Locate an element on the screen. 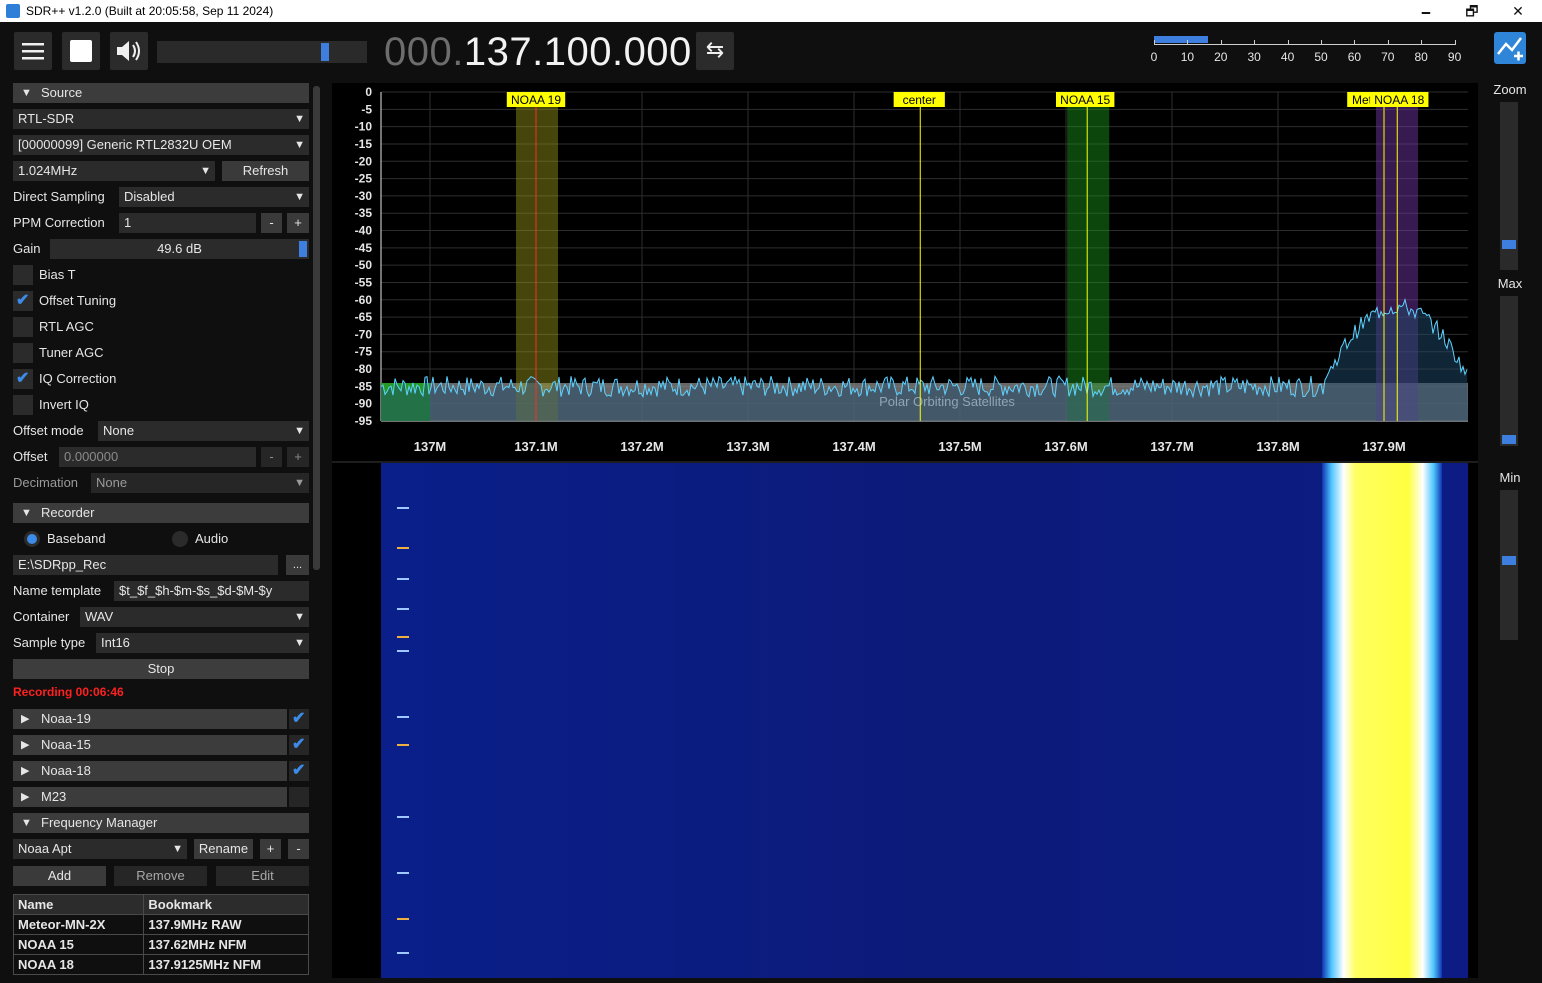 The image size is (1542, 983). minimize-button: 🗕 is located at coordinates (1426, 11).